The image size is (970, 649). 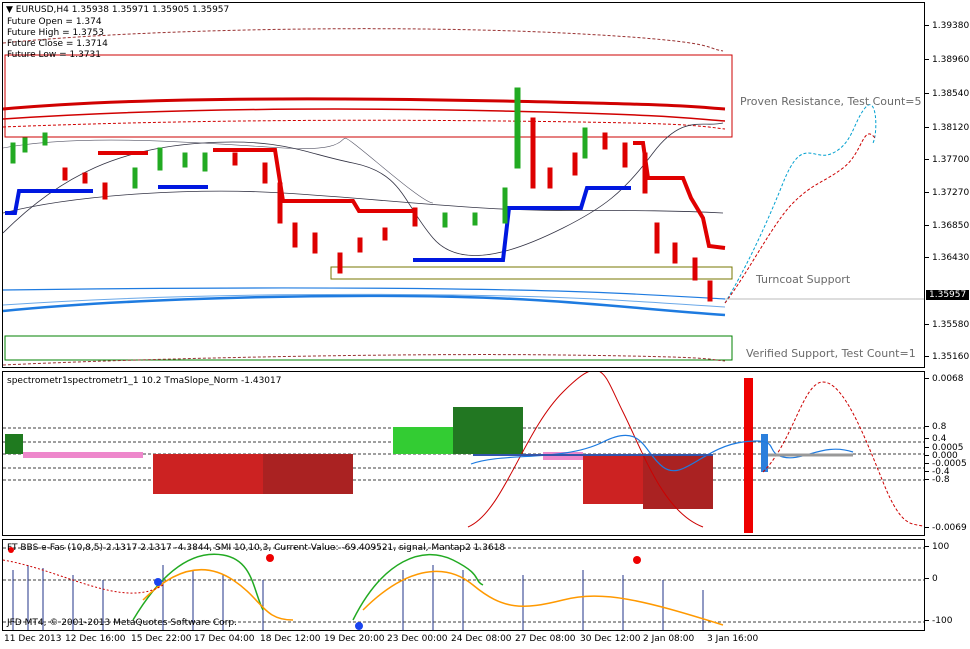 What do you see at coordinates (54, 22) in the screenshot?
I see `future-open-text: Future Open = 1.374` at bounding box center [54, 22].